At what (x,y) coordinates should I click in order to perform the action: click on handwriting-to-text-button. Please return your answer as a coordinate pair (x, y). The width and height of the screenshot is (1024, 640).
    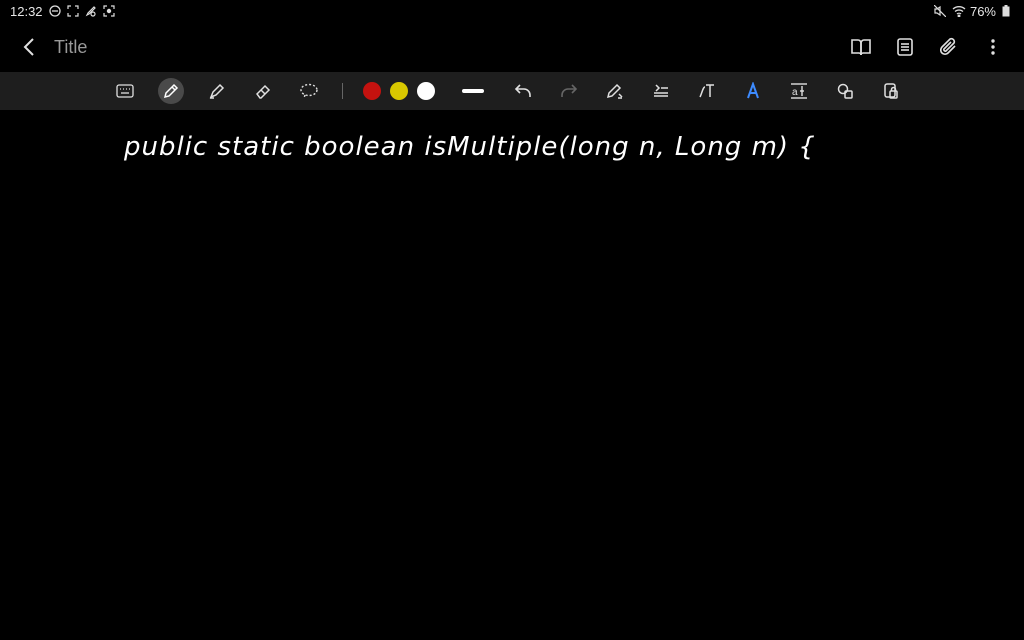
    Looking at the image, I should click on (707, 91).